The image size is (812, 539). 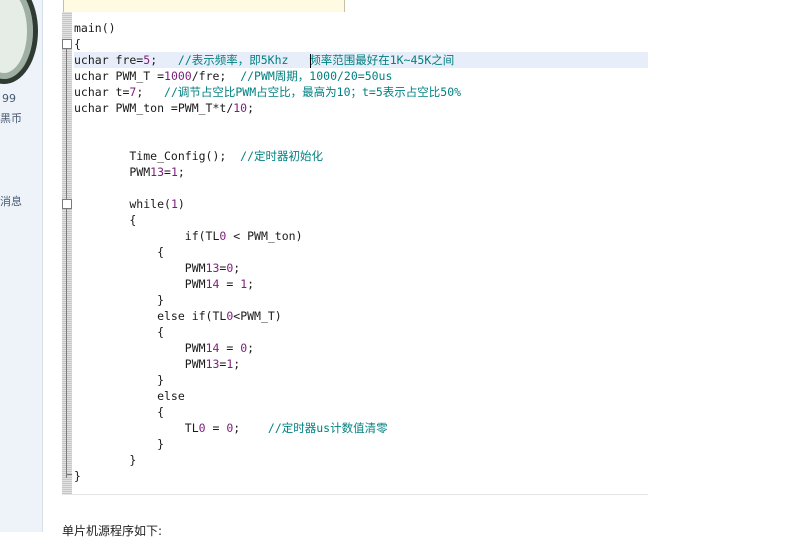 I want to click on code-line: uchar PWM_ton =PWM_T*t/10;, so click(x=164, y=108).